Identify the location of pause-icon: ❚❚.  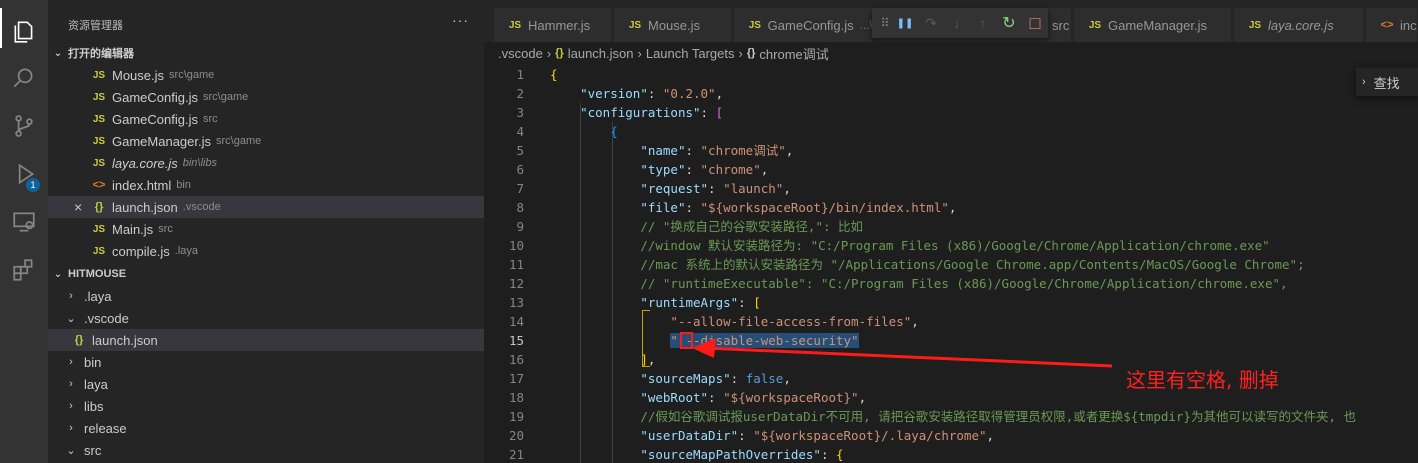
(905, 23).